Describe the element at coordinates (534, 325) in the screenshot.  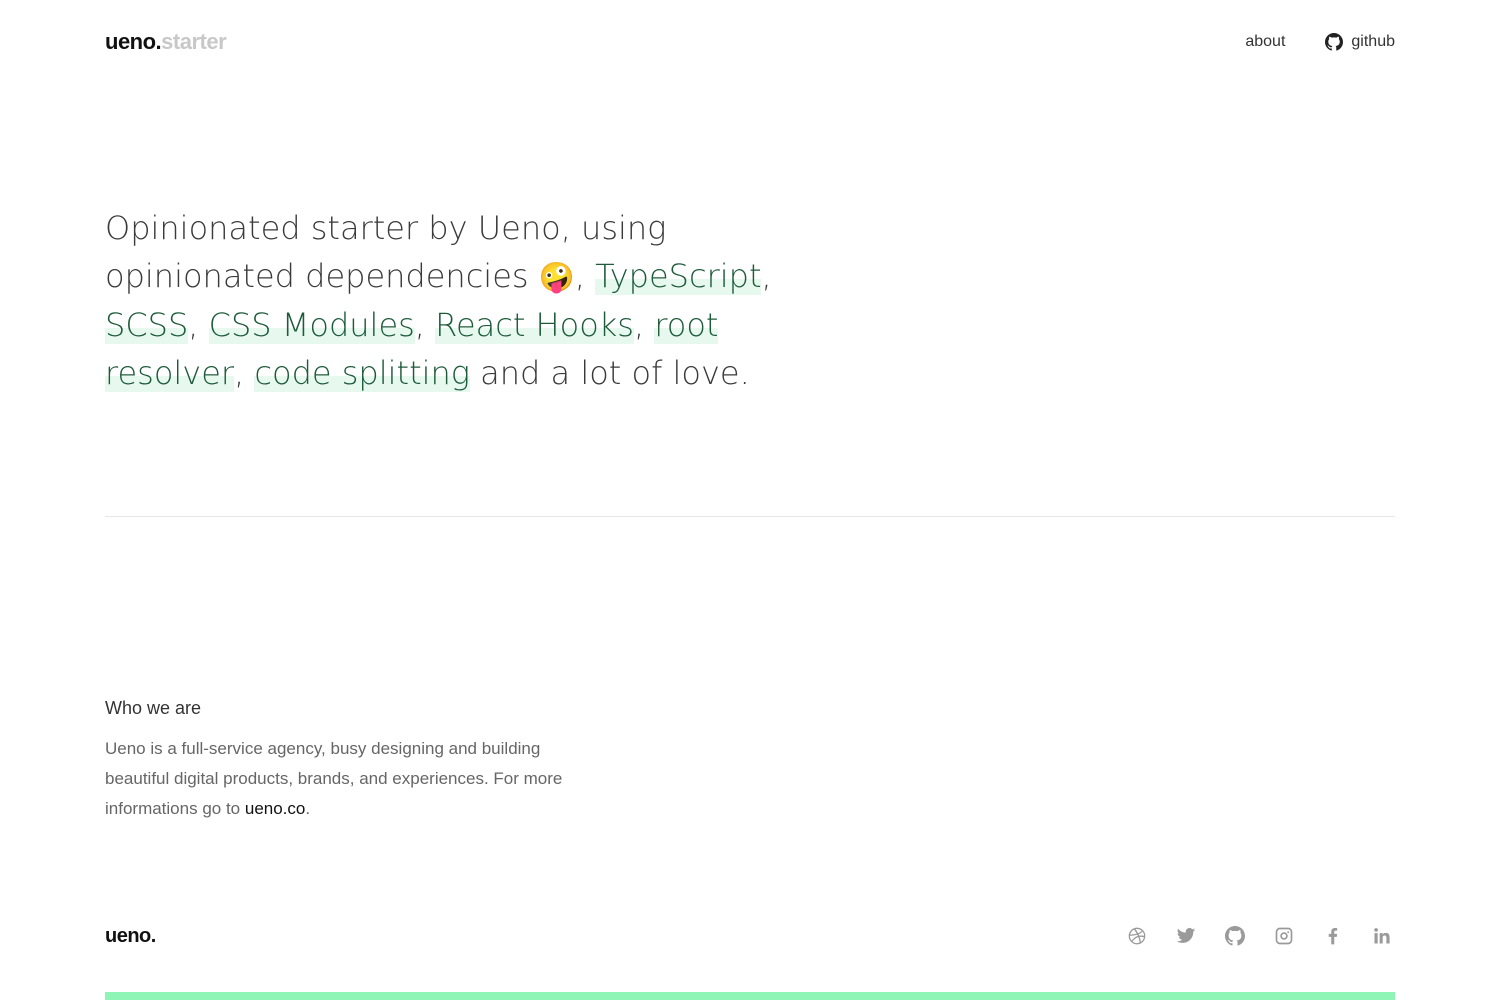
I see `link-react-hooks: React Hooks` at that location.